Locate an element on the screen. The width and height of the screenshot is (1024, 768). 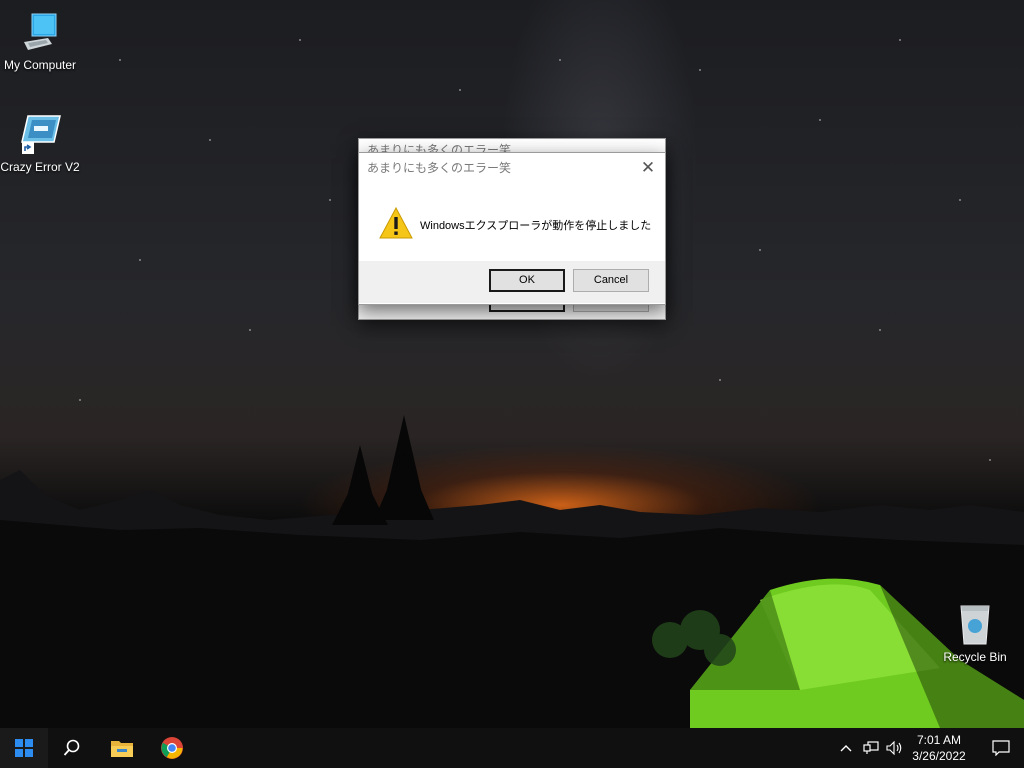
desktop-icon-crazy-error: Crazy Error V2 is located at coordinates (40, 143).